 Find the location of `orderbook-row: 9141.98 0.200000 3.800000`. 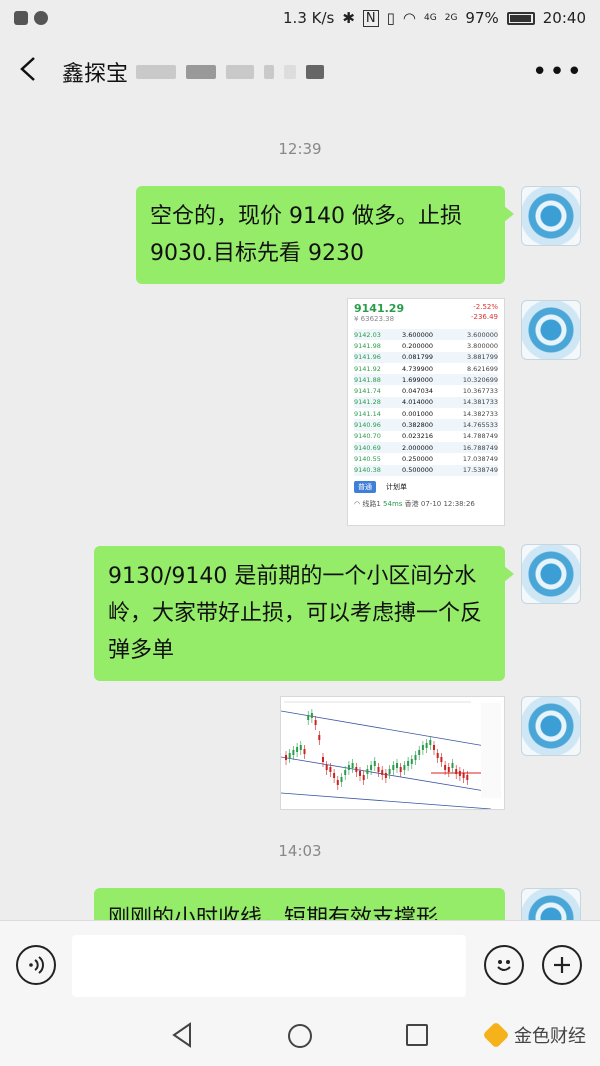

orderbook-row: 9141.98 0.200000 3.800000 is located at coordinates (426, 345).